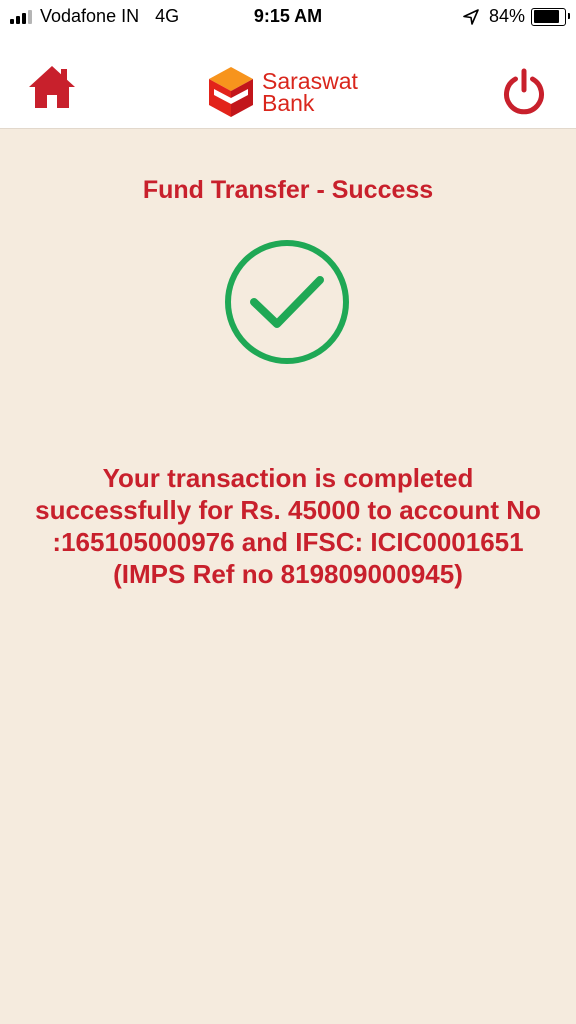 The image size is (576, 1024). I want to click on home-icon, so click(52, 87).